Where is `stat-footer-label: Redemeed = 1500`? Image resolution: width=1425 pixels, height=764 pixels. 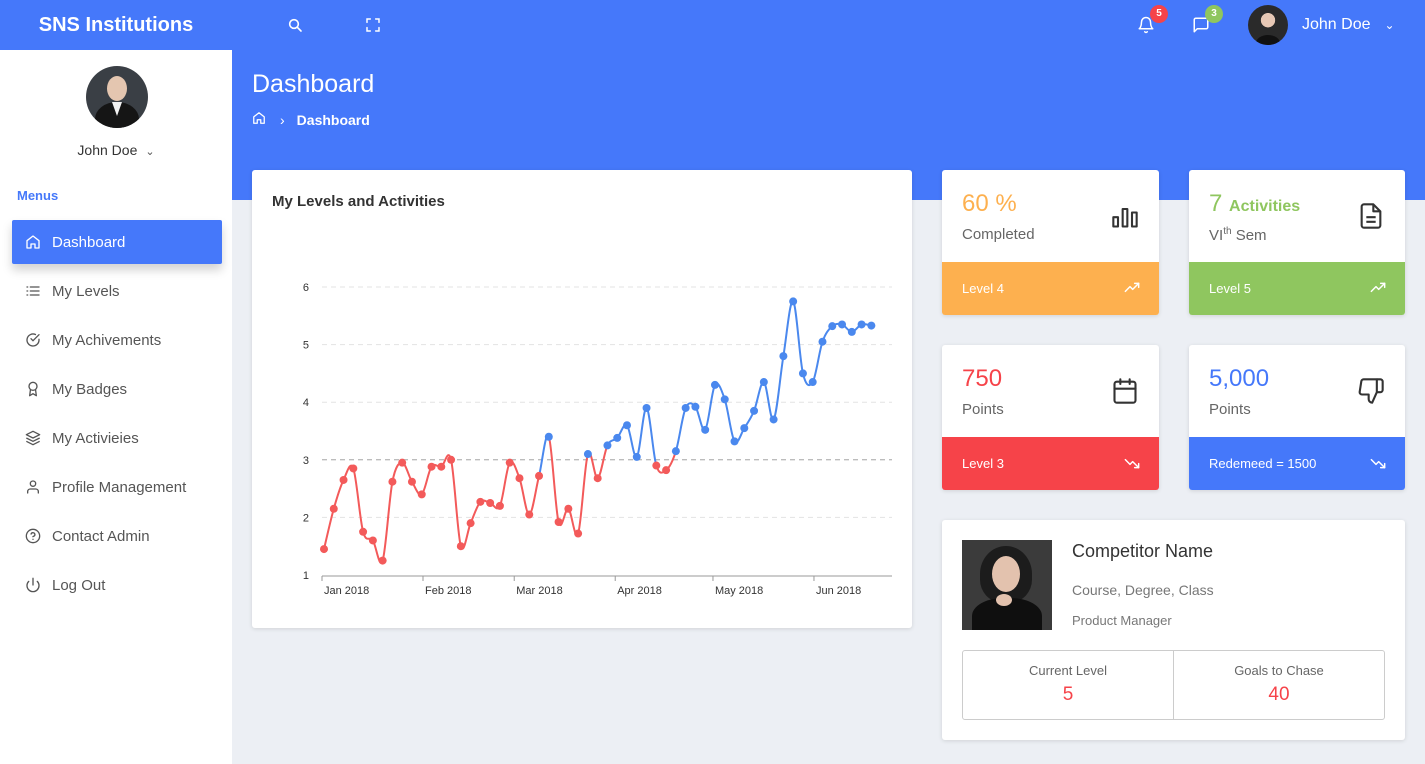
stat-footer-label: Redemeed = 1500 is located at coordinates (1263, 463).